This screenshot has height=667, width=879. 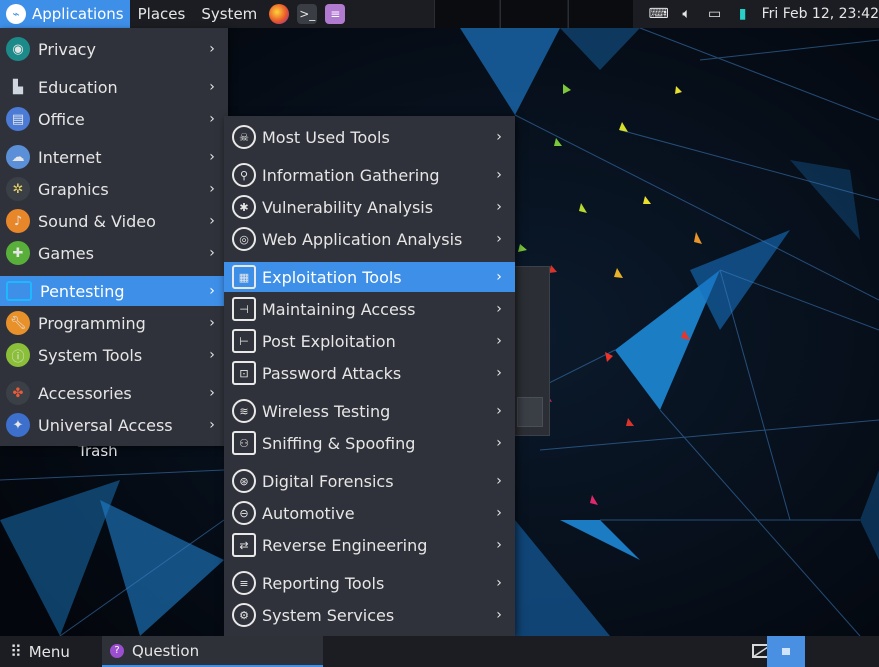 What do you see at coordinates (244, 443) in the screenshot?
I see `sniff-icon: ⚇` at bounding box center [244, 443].